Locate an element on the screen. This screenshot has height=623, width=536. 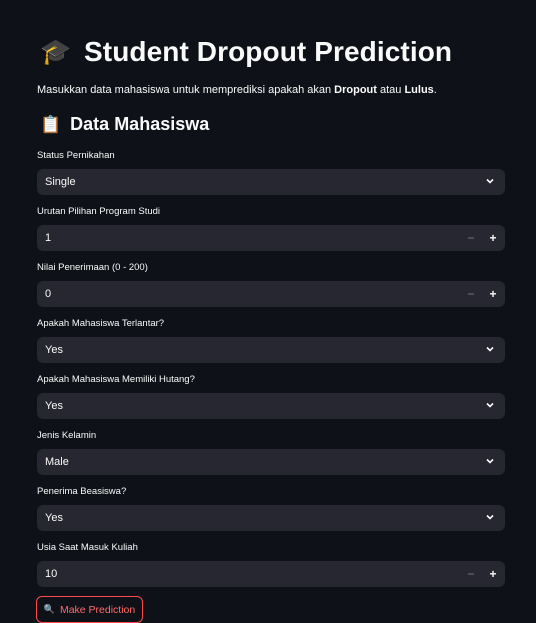
section-title: Data Mahasiswa is located at coordinates (140, 124).